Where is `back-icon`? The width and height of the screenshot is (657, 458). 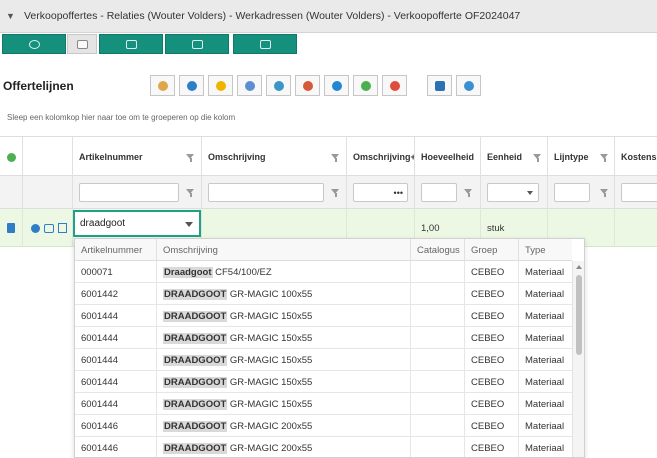
back-icon is located at coordinates (336, 85).